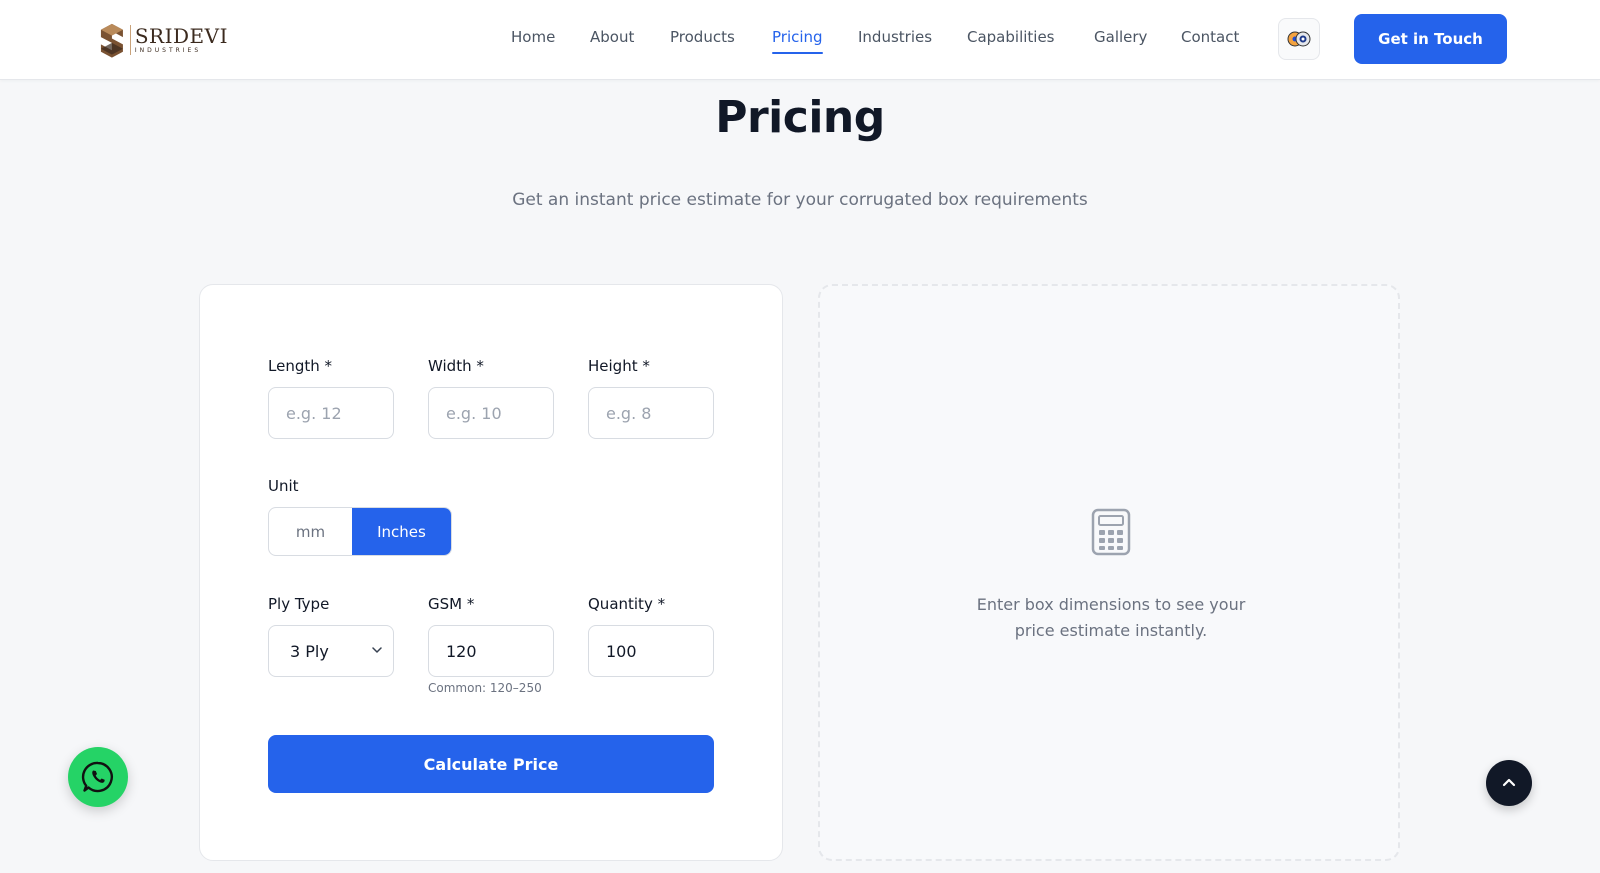  What do you see at coordinates (491, 764) in the screenshot?
I see `calculate-price-button: Calculate Price` at bounding box center [491, 764].